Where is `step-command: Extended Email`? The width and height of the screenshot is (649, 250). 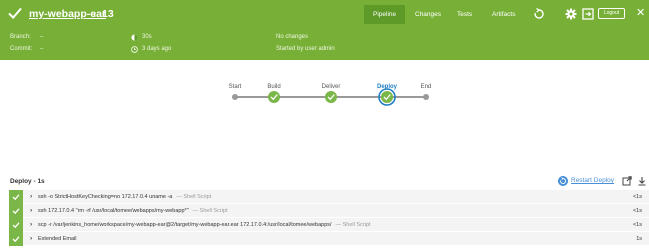 step-command: Extended Email is located at coordinates (59, 239).